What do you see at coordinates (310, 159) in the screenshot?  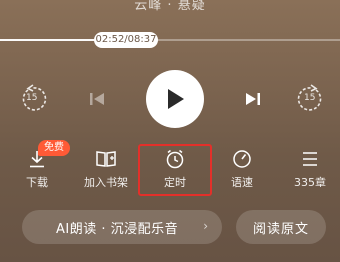 I see `chapter-list-icon` at bounding box center [310, 159].